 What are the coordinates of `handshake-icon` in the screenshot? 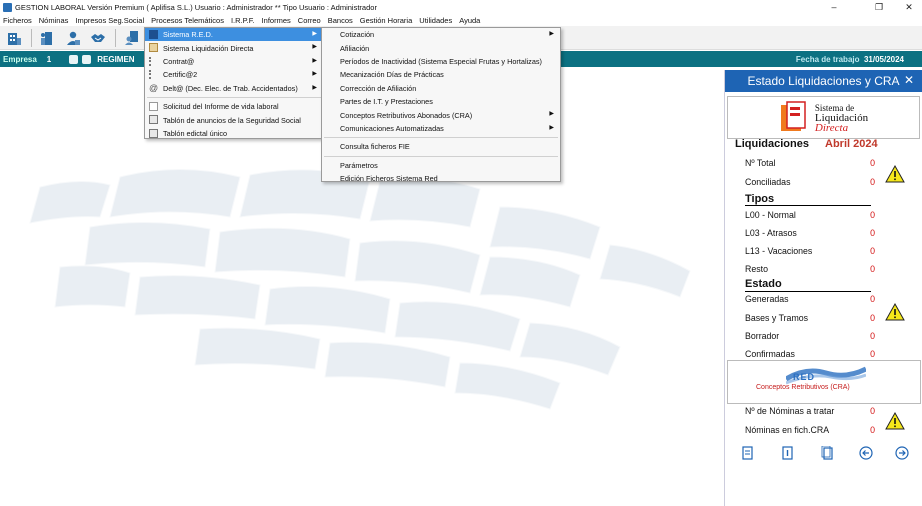 It's located at (98, 38).